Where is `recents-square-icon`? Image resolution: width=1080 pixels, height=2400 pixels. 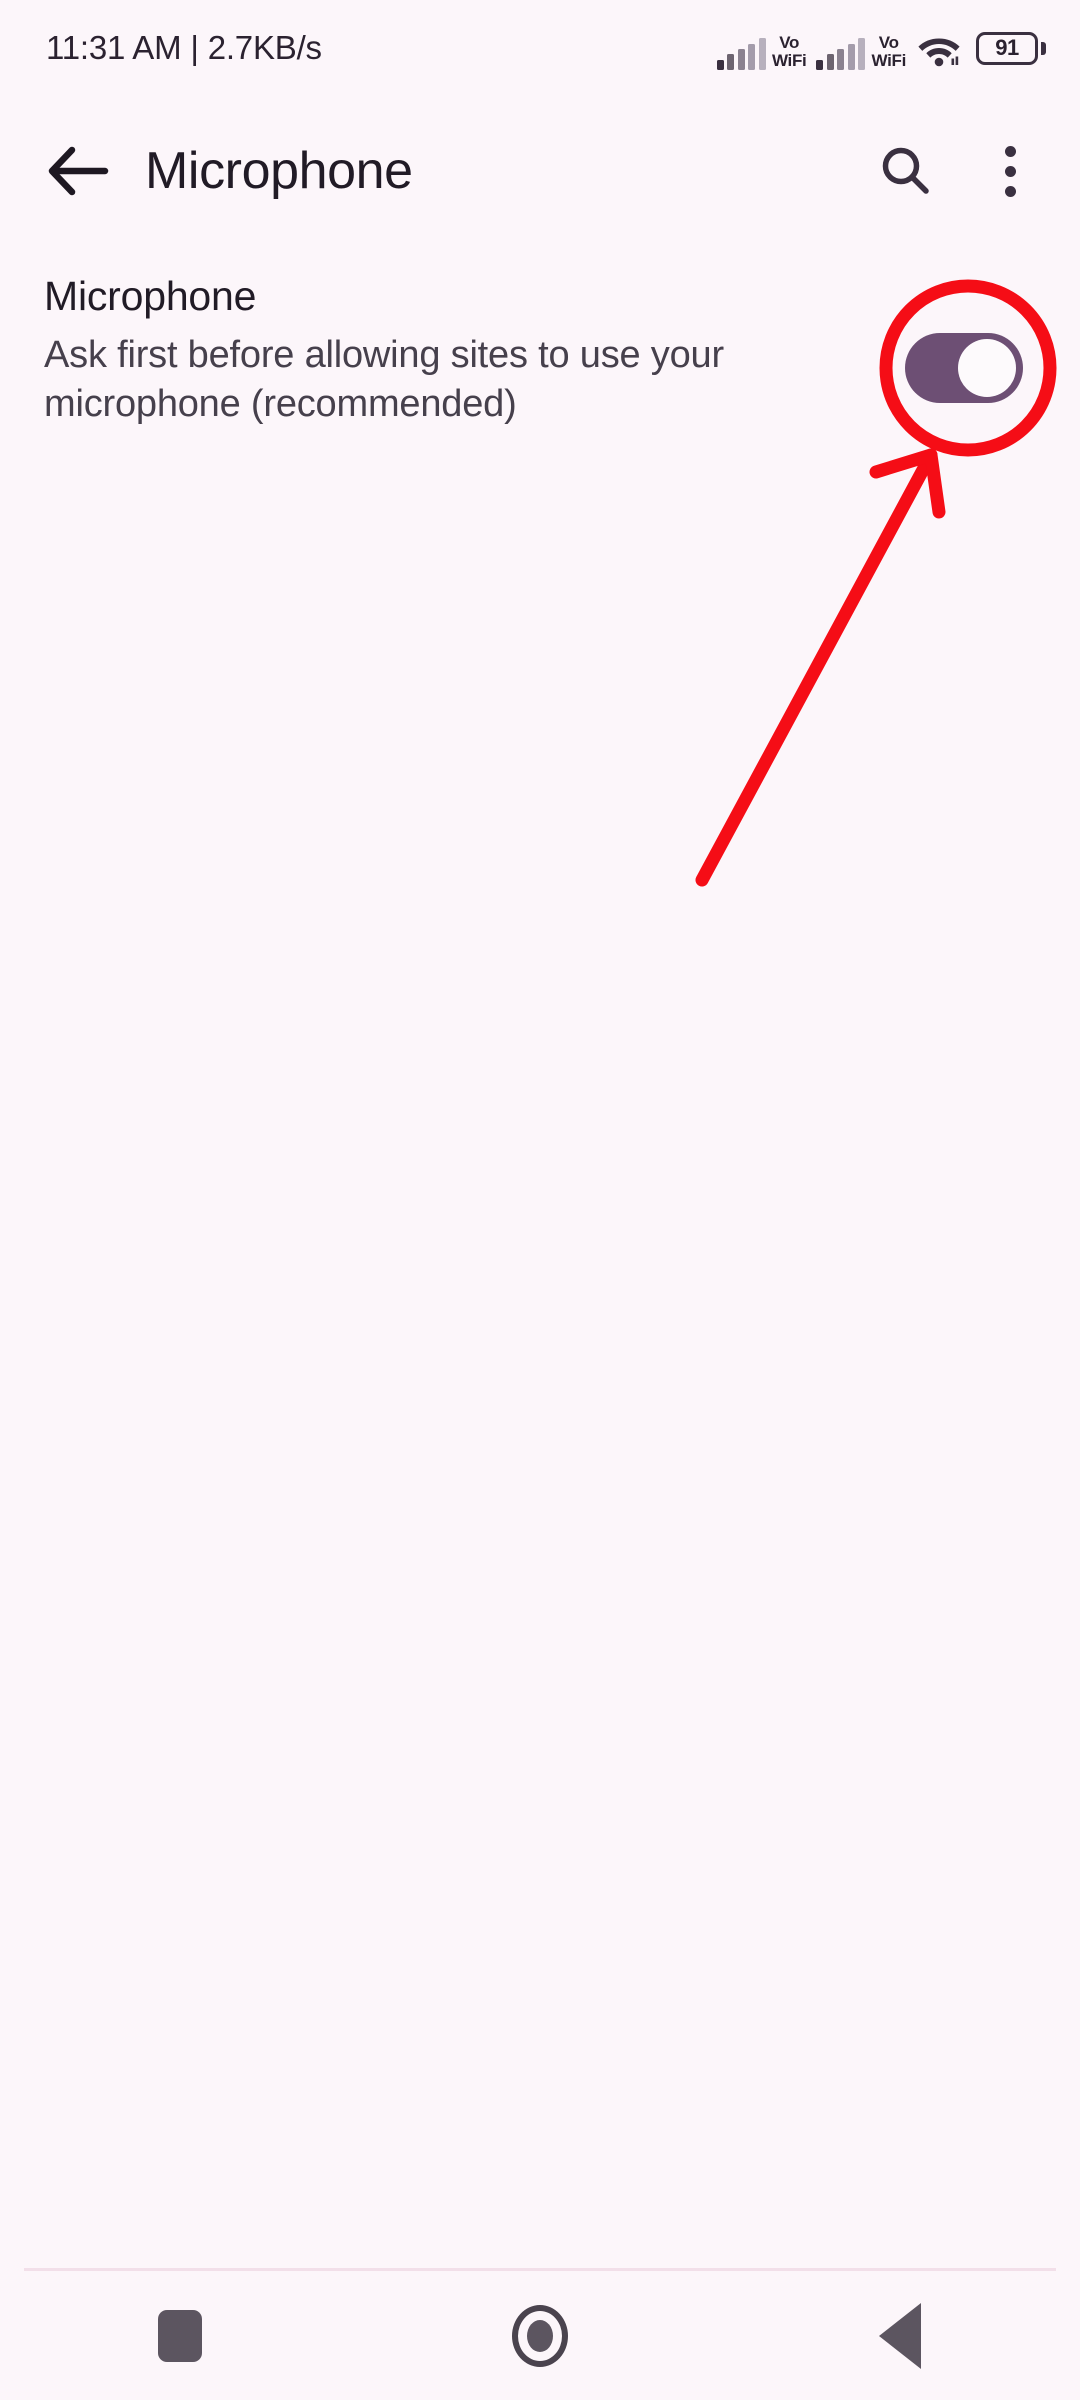
recents-square-icon is located at coordinates (180, 2335).